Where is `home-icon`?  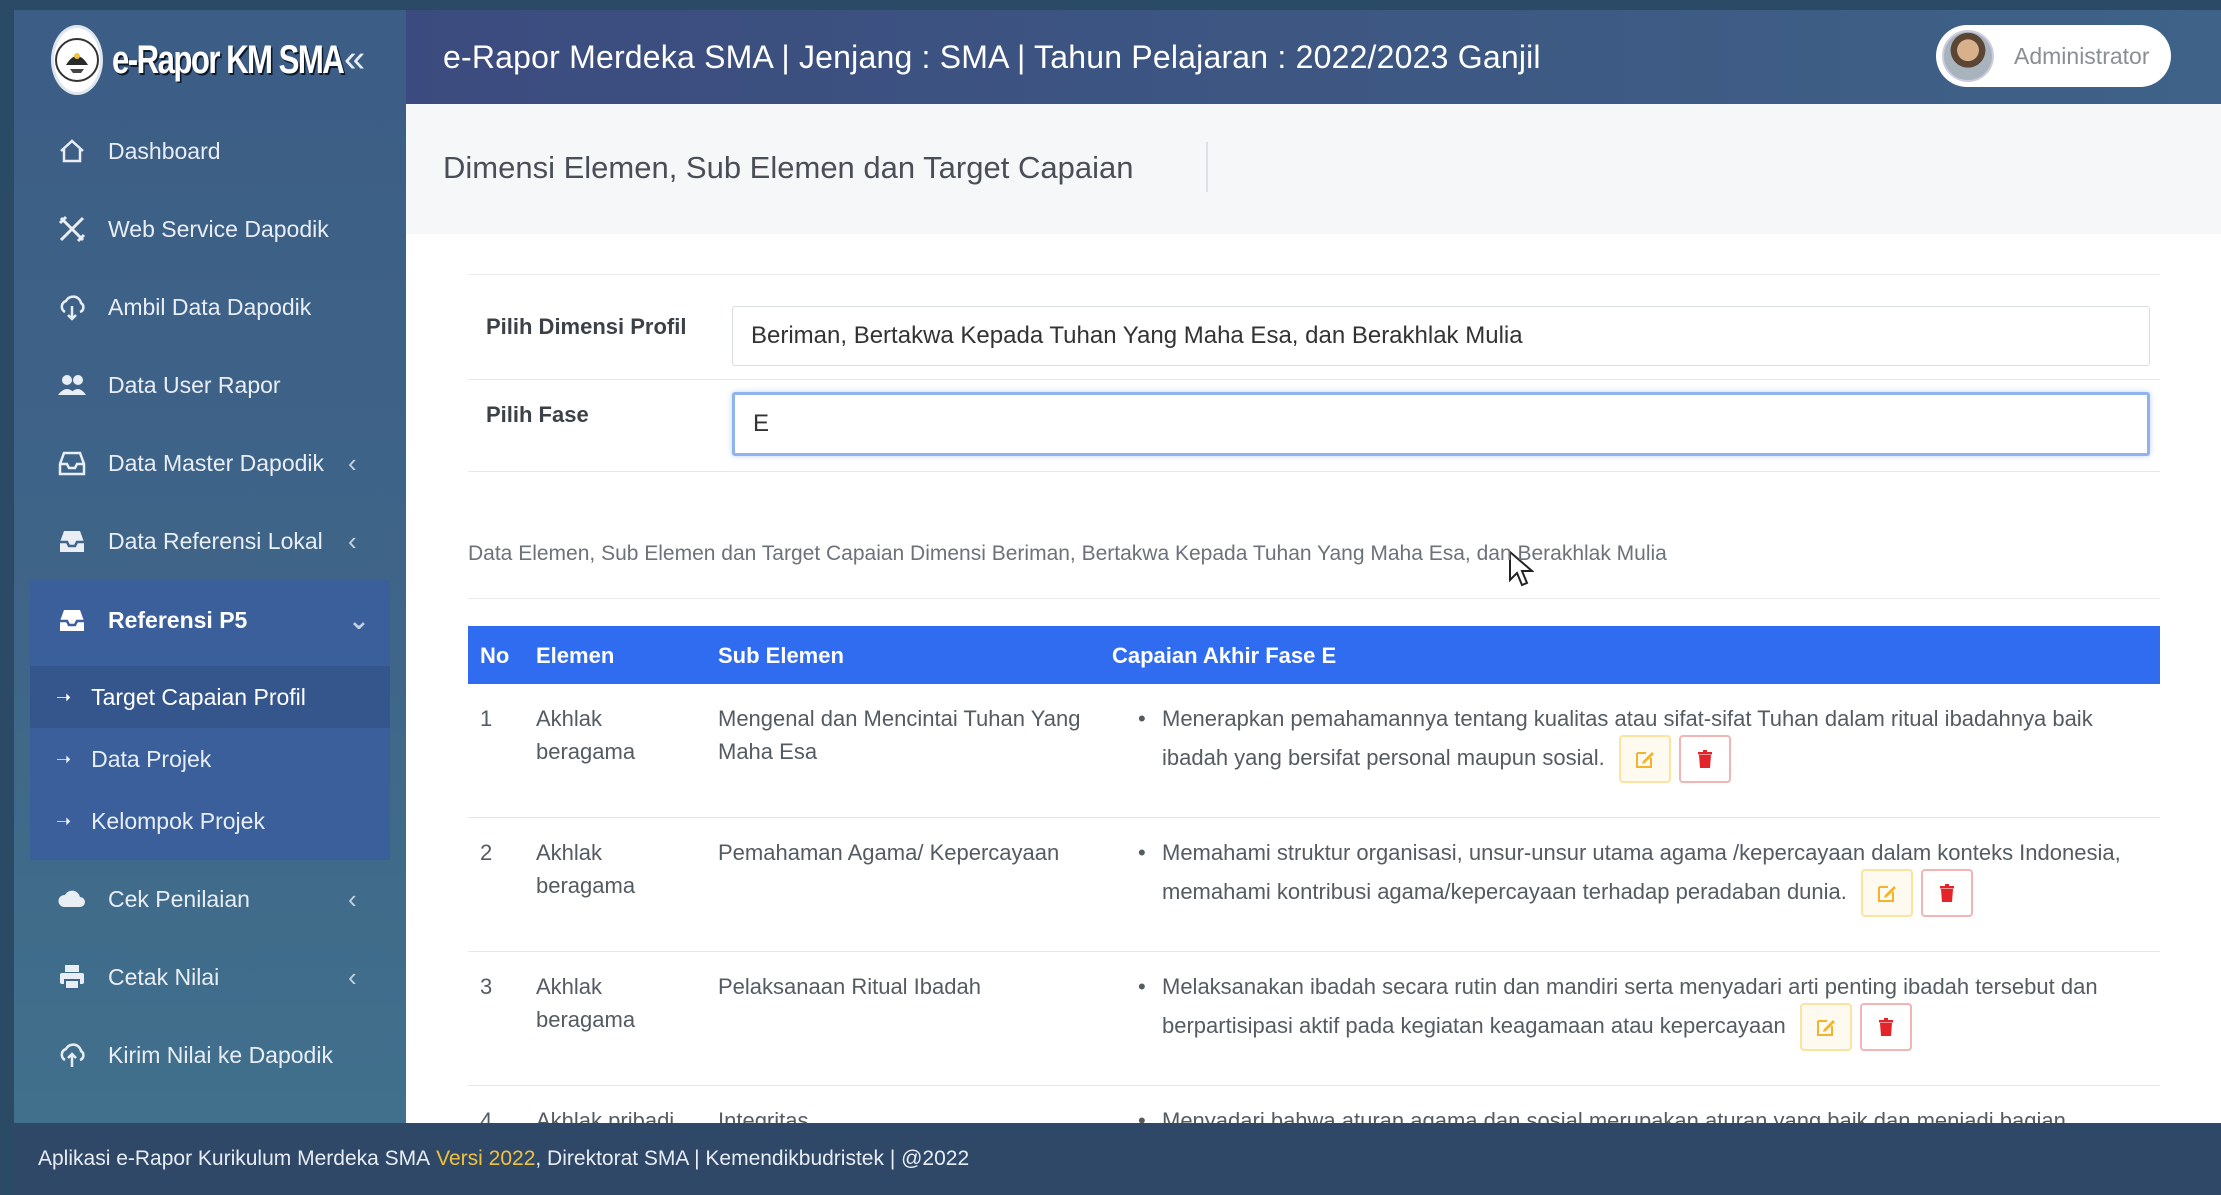 home-icon is located at coordinates (72, 151).